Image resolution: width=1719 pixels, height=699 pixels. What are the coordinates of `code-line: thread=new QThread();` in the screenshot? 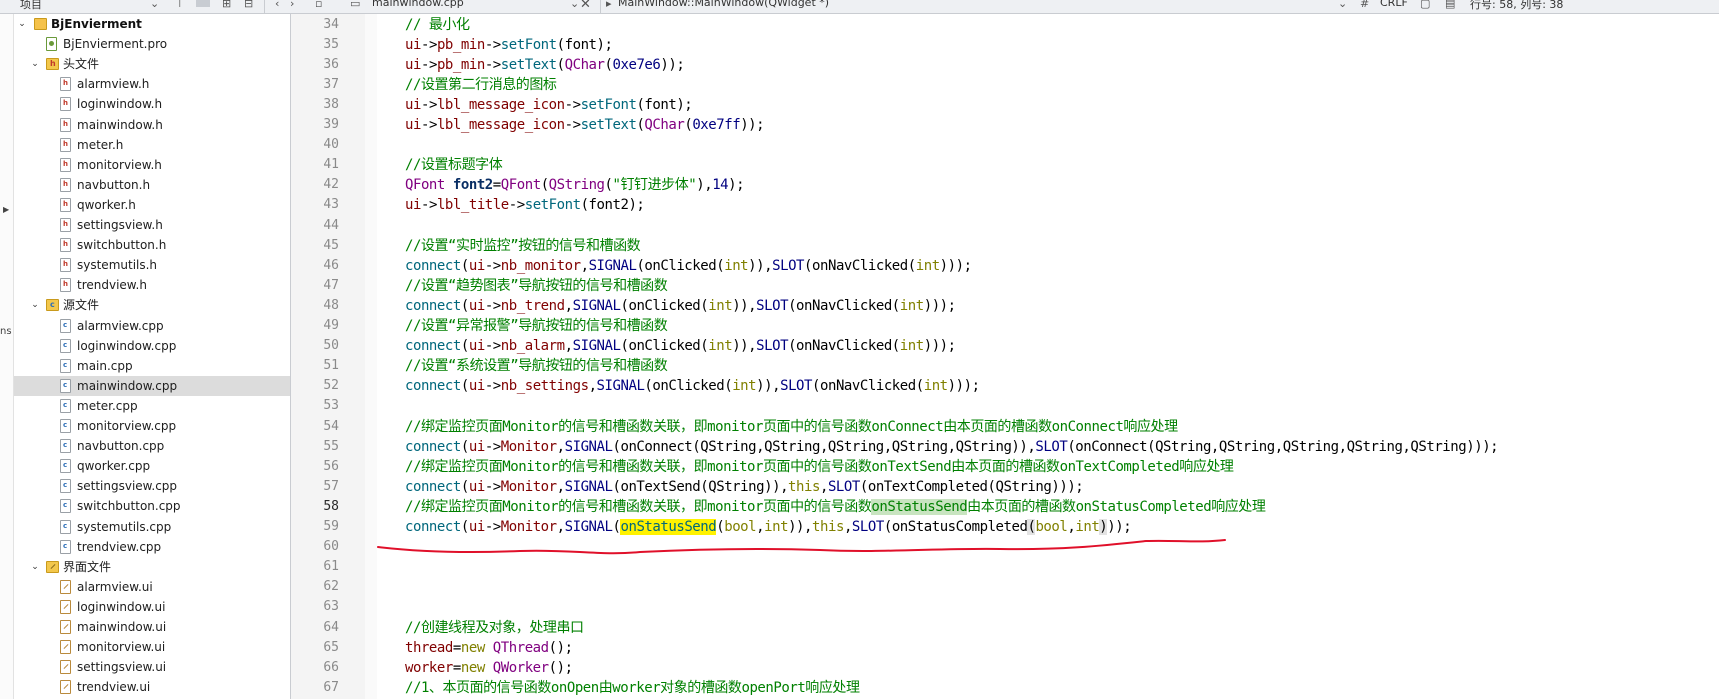 It's located at (489, 648).